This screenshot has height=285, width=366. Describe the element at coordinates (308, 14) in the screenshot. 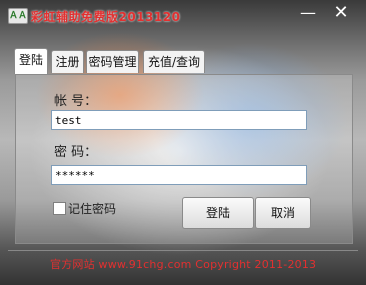

I see `minimize-button: —` at that location.